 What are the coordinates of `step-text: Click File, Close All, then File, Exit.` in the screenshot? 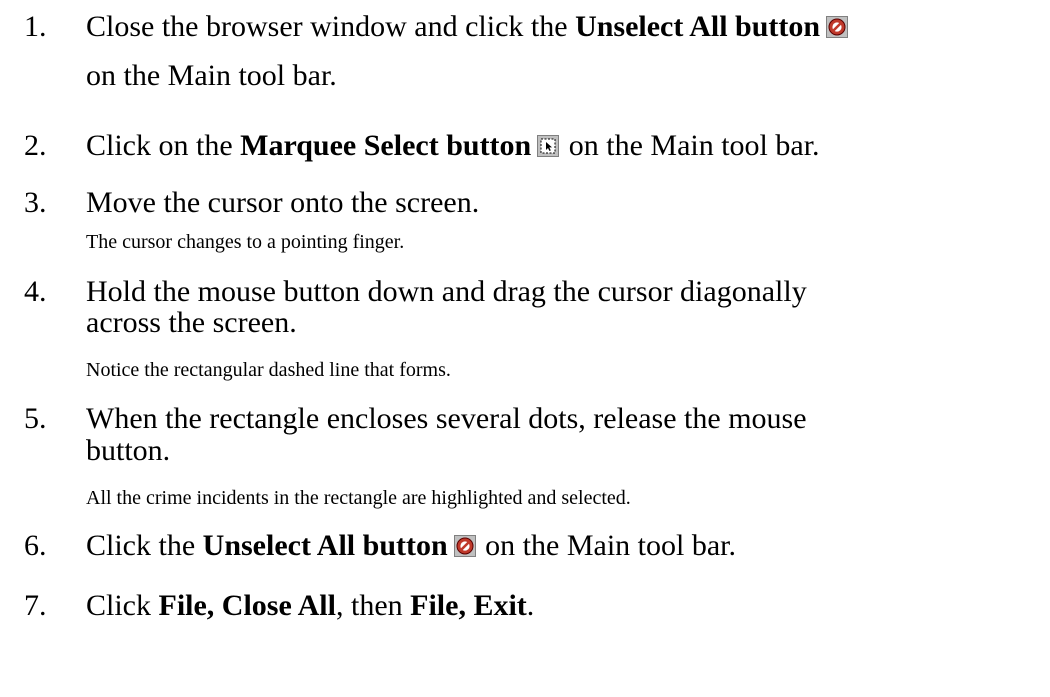 It's located at (568, 606).